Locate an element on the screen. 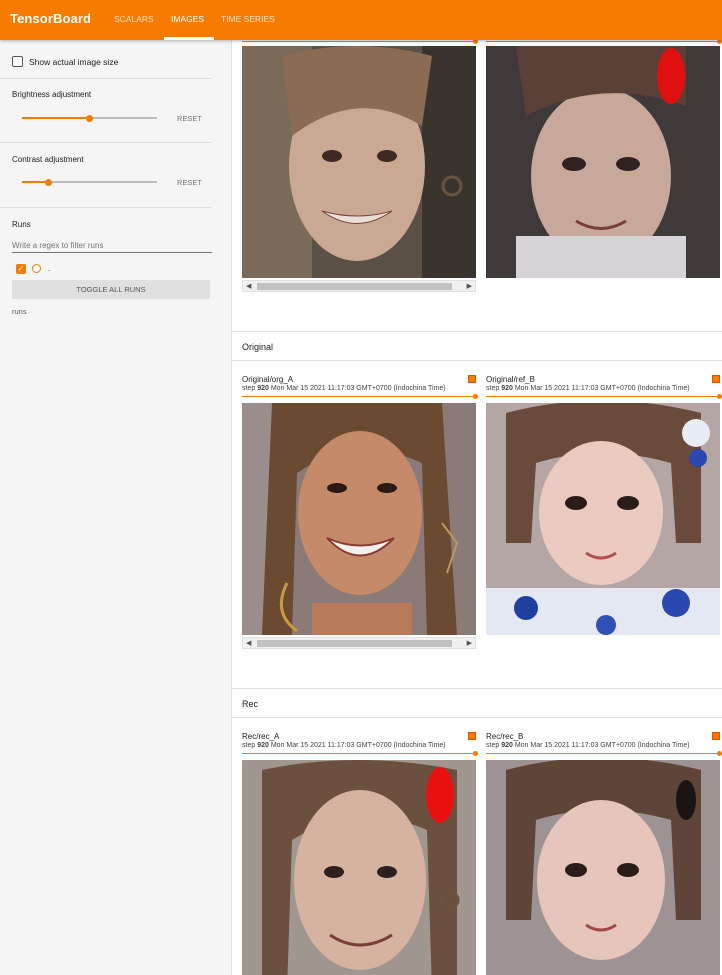 The image size is (722, 975). top-app-bar: TensorBoard SCALARS IMAGES TIME SERIES is located at coordinates (361, 20).